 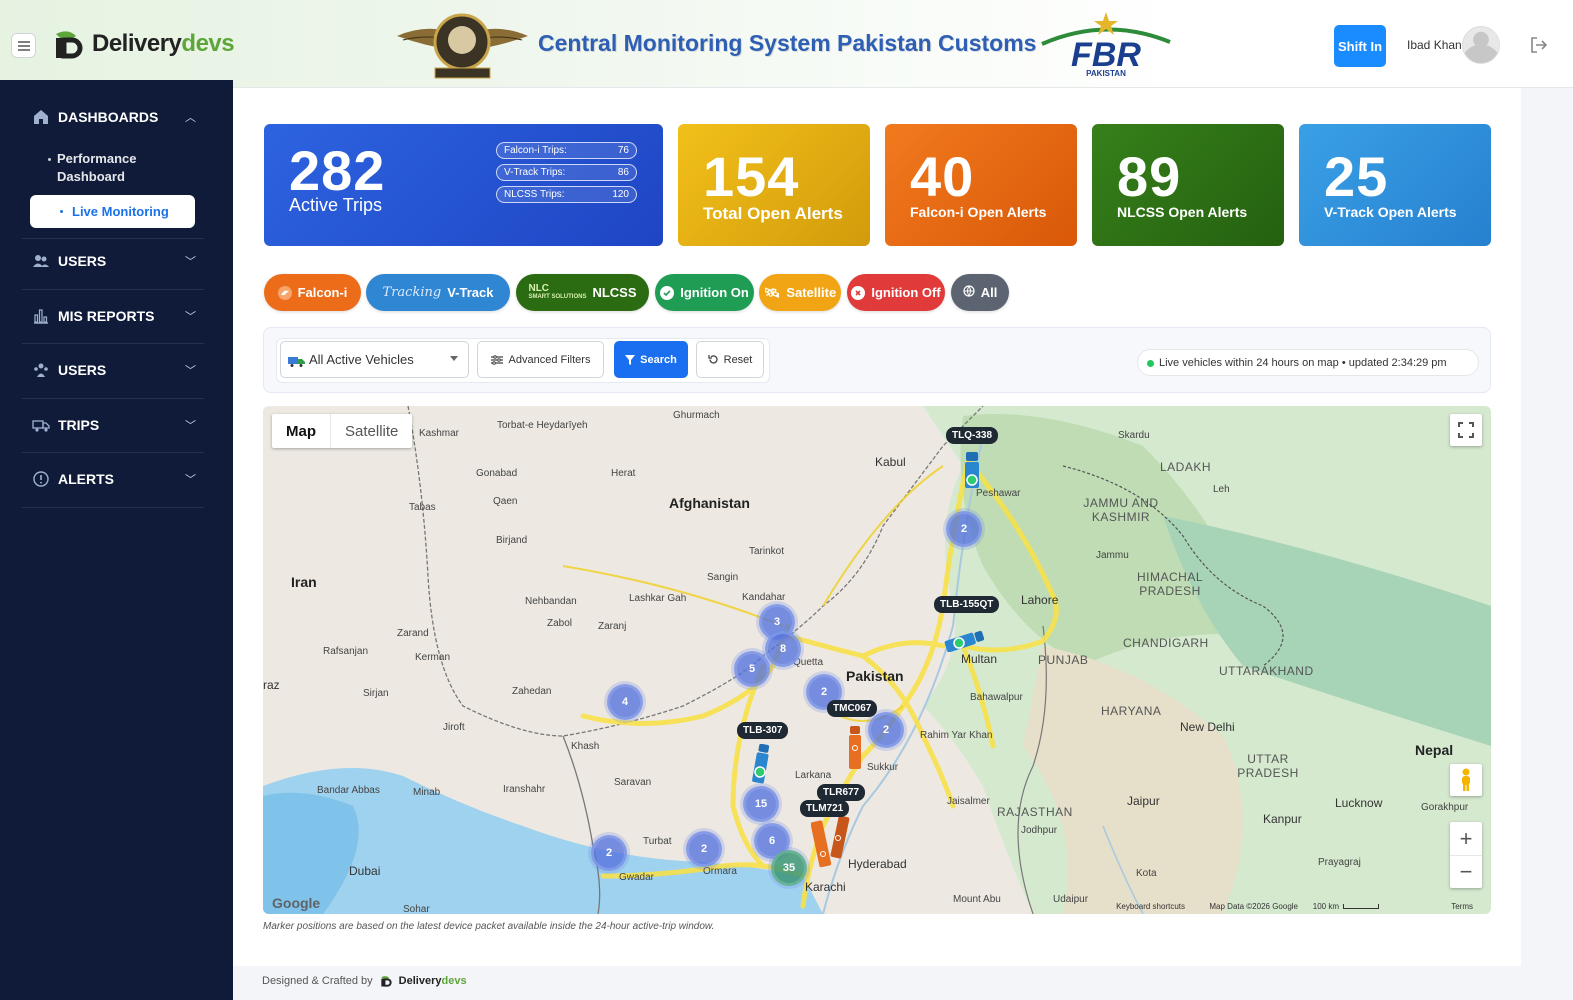 What do you see at coordinates (967, 604) in the screenshot?
I see `vehicle-label: TLB-155QT` at bounding box center [967, 604].